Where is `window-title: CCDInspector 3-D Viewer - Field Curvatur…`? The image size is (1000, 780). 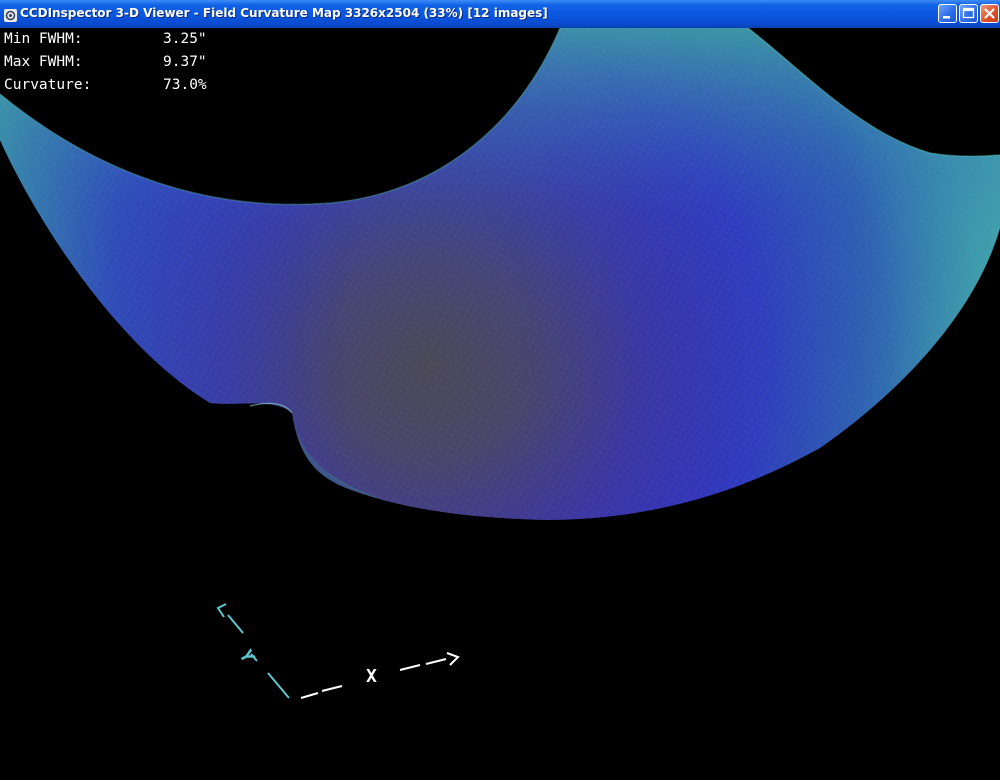 window-title: CCDInspector 3-D Viewer - Field Curvatur… is located at coordinates (284, 13).